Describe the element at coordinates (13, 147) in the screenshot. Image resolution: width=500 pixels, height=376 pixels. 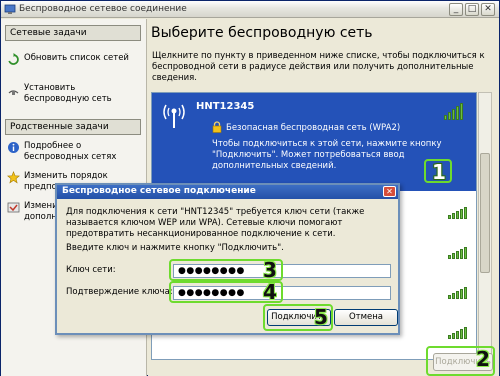
I see `info-icon` at that location.